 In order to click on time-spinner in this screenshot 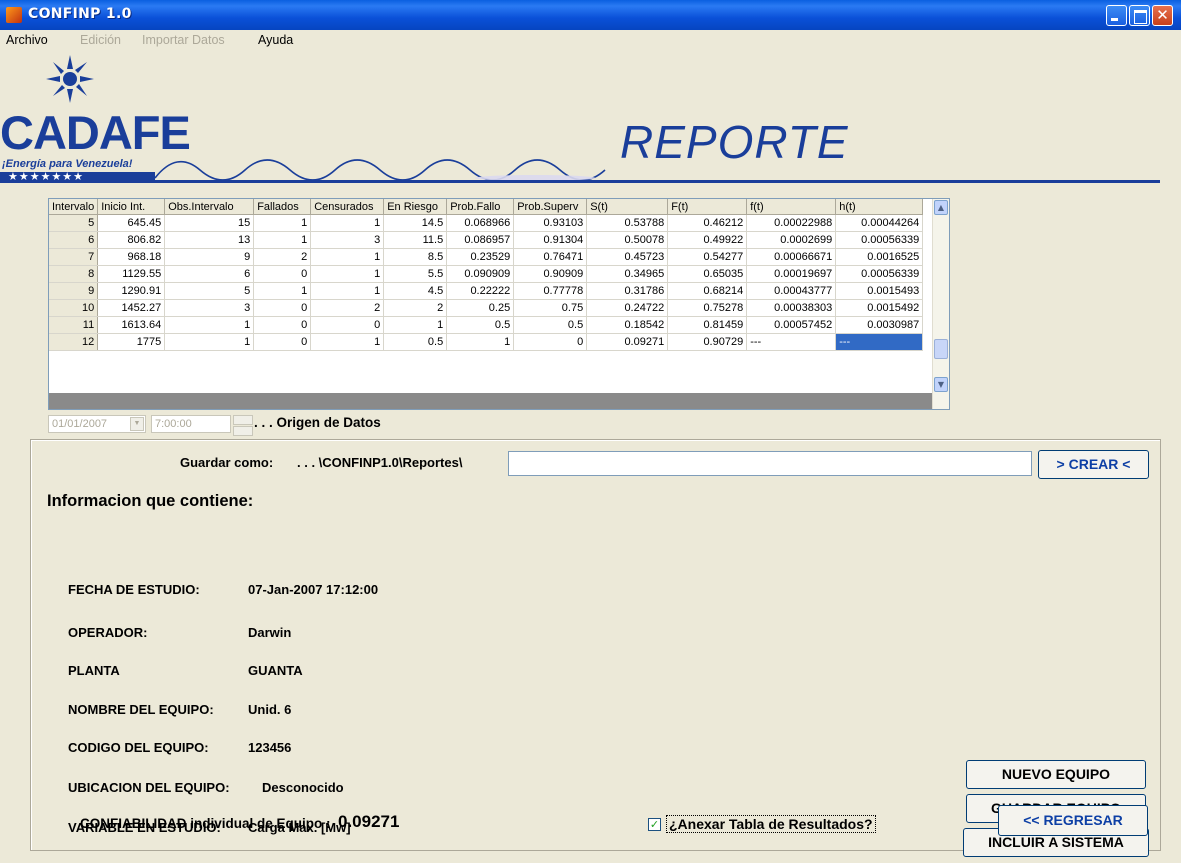, I will do `click(243, 425)`.